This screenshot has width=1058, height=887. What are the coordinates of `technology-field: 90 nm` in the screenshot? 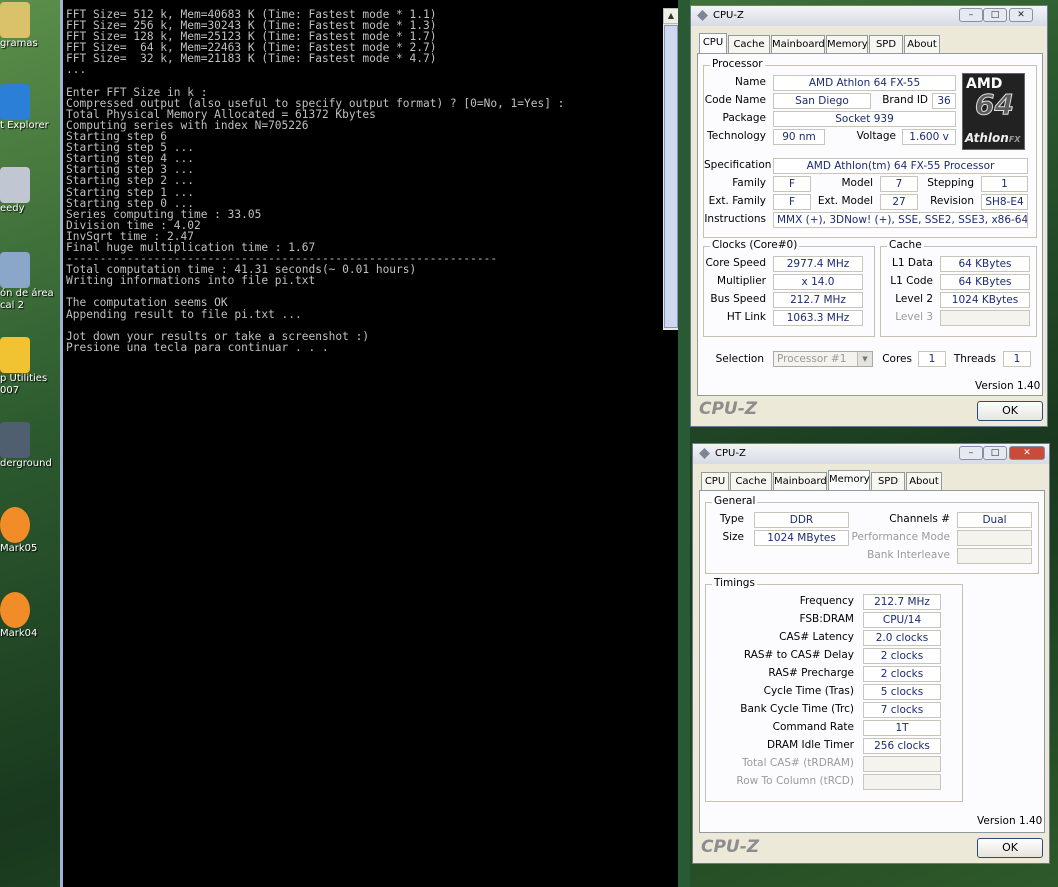 It's located at (799, 137).